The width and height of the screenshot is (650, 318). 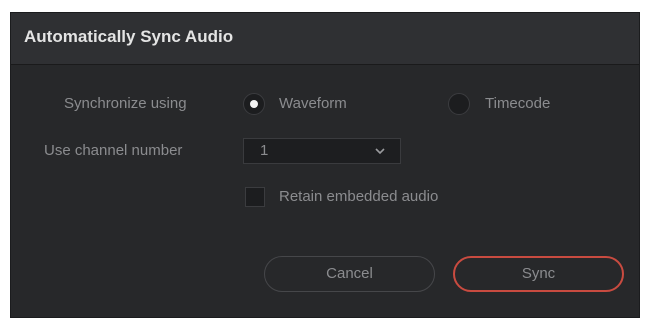 What do you see at coordinates (129, 36) in the screenshot?
I see `dialog-title: Automatically Sync Audio` at bounding box center [129, 36].